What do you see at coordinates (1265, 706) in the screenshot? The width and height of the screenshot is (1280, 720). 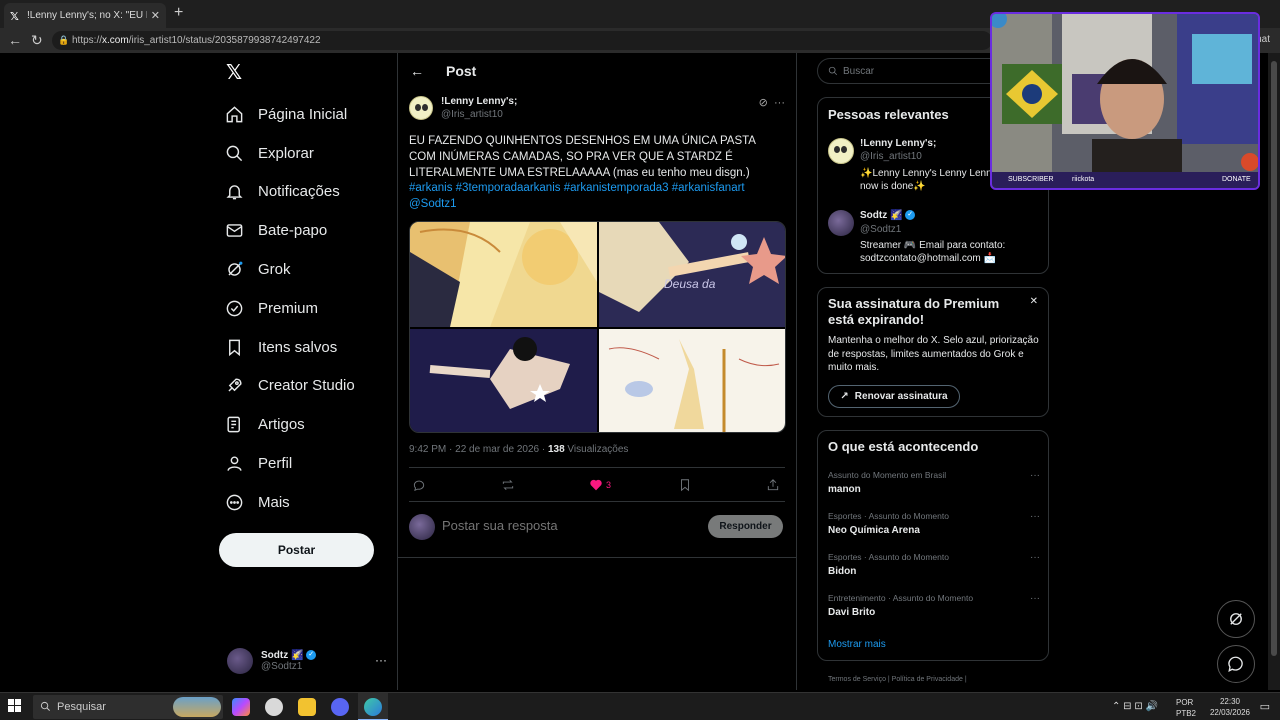 I see `notification-icon: ▭` at bounding box center [1265, 706].